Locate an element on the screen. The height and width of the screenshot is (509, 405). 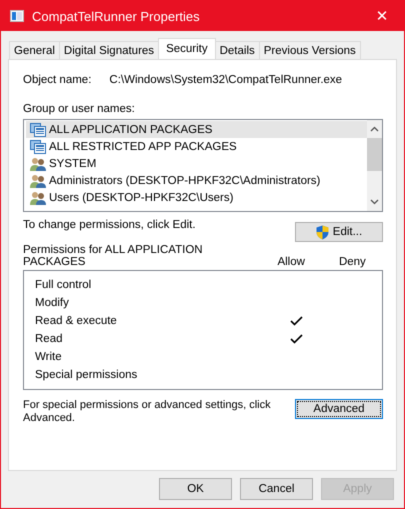
window-title: CompatTelRunner Properties is located at coordinates (116, 16).